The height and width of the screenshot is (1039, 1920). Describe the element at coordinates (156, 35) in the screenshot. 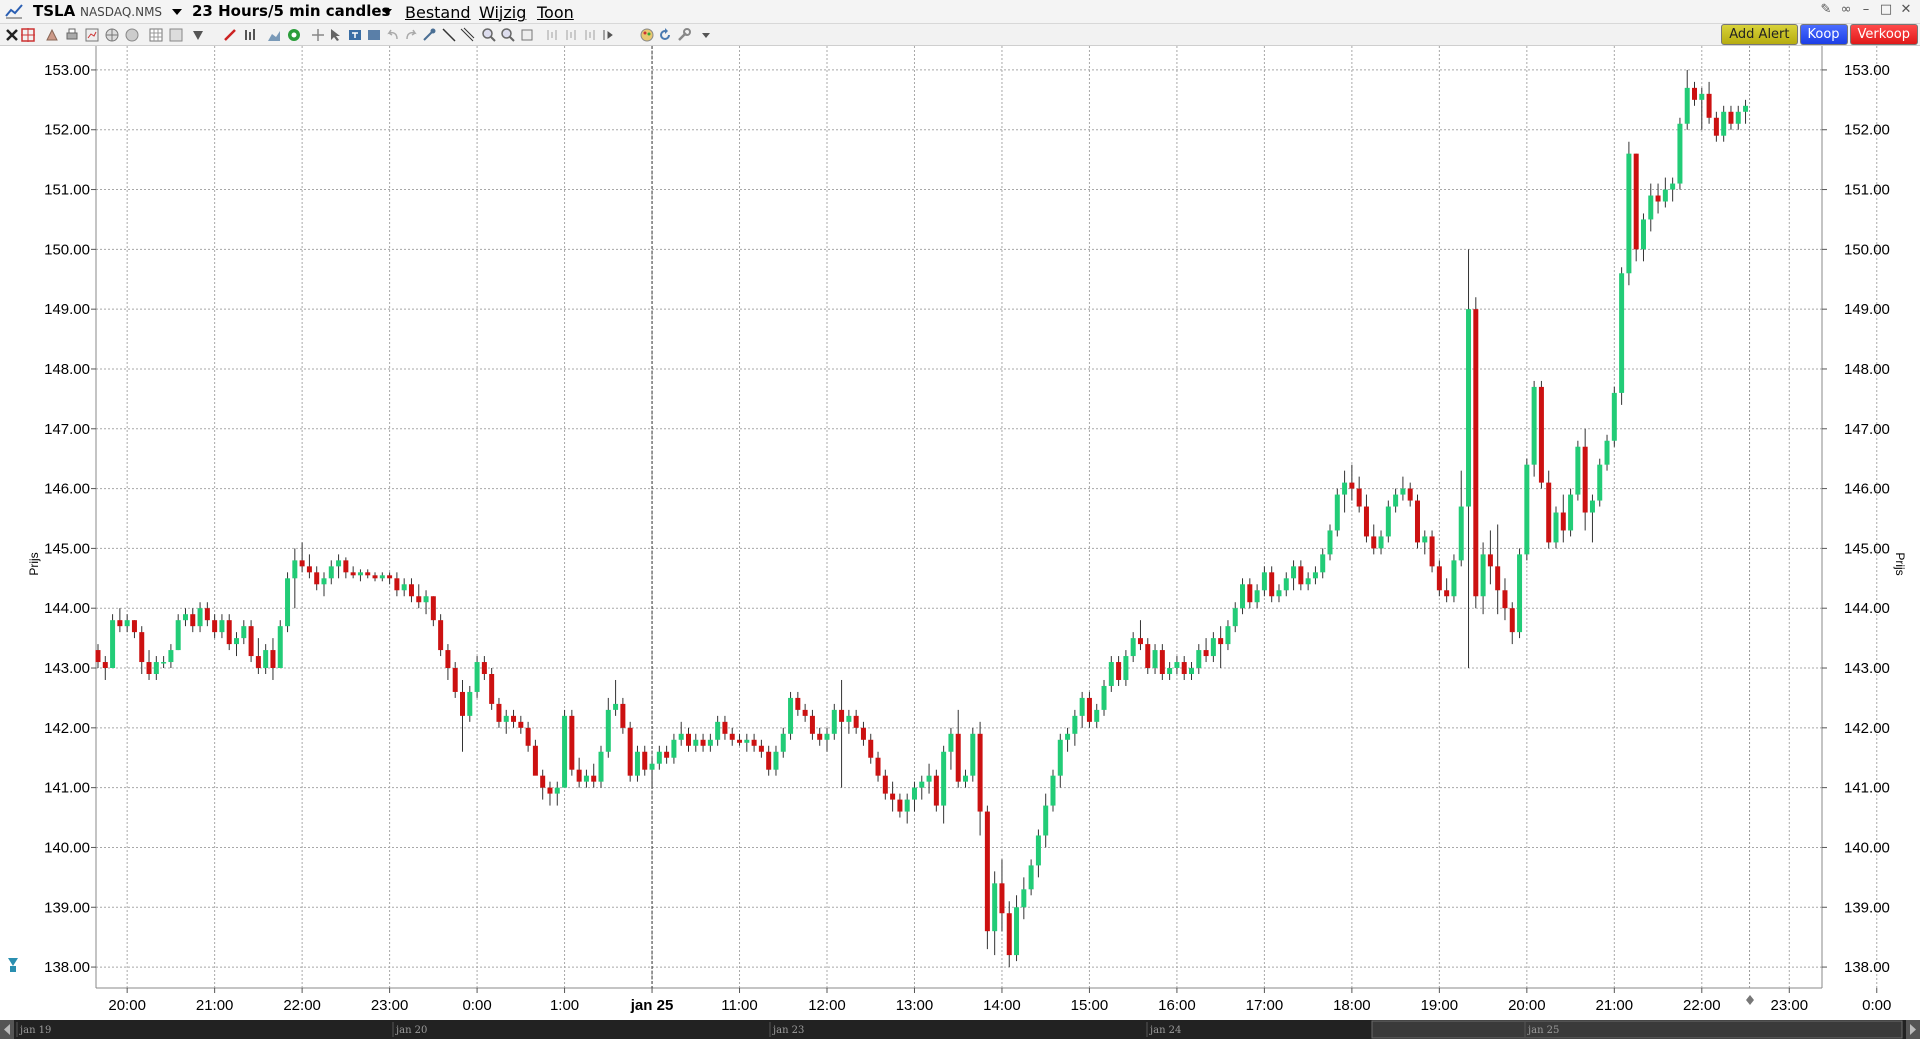

I see `grid-icon` at that location.